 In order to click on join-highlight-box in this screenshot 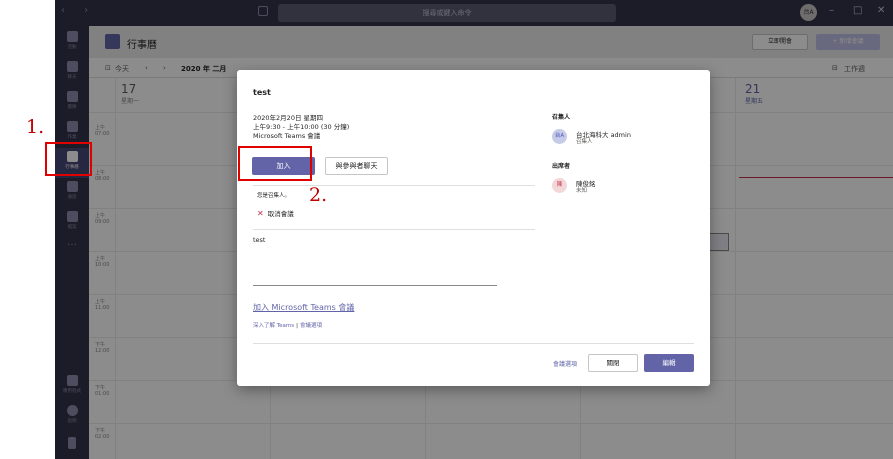, I will do `click(275, 163)`.